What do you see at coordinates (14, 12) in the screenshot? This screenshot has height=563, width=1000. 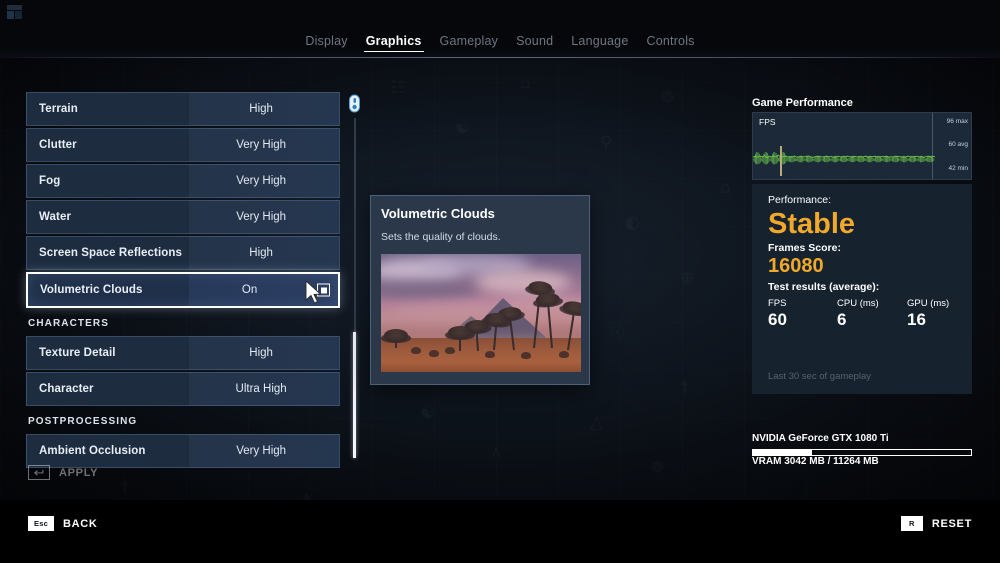 I see `app-badge-icon` at bounding box center [14, 12].